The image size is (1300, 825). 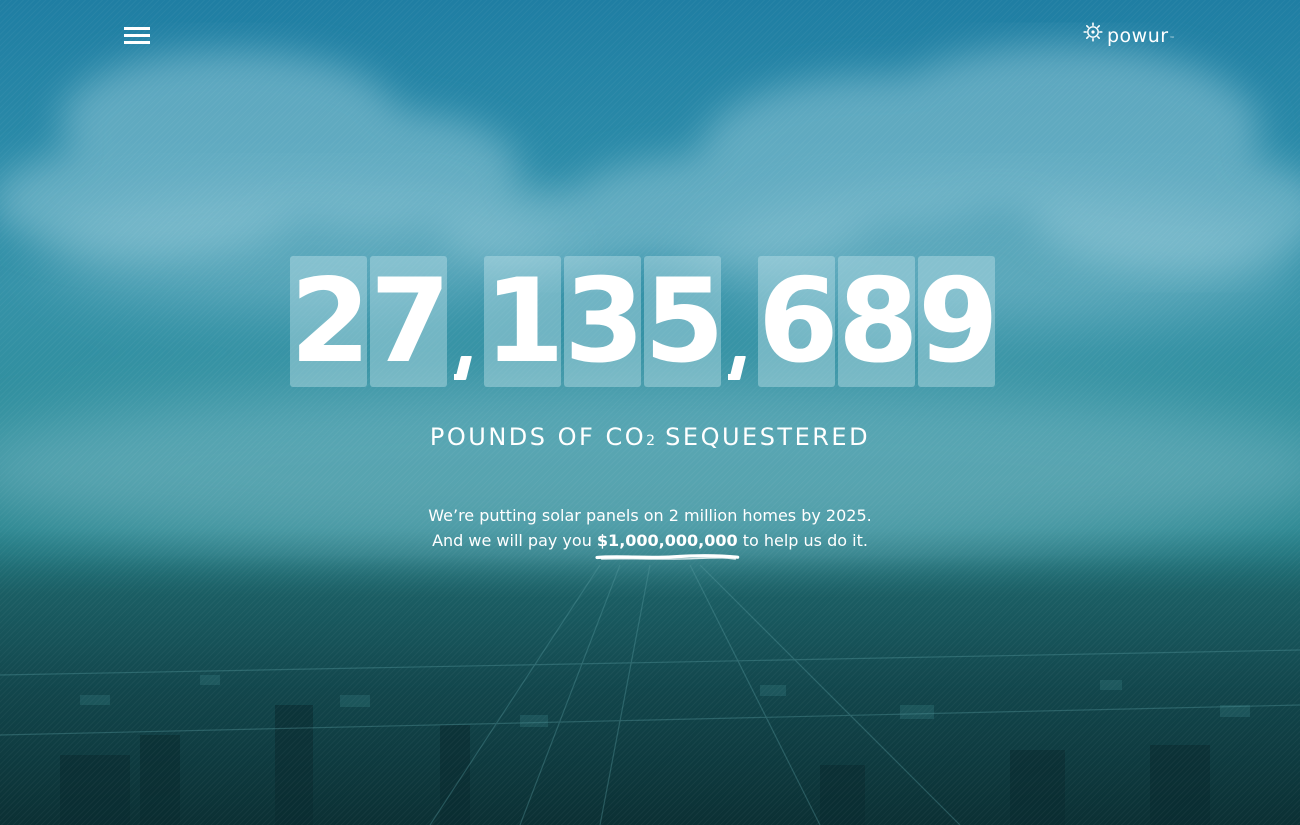 I want to click on logo-wordmark: powur, so click(x=1138, y=36).